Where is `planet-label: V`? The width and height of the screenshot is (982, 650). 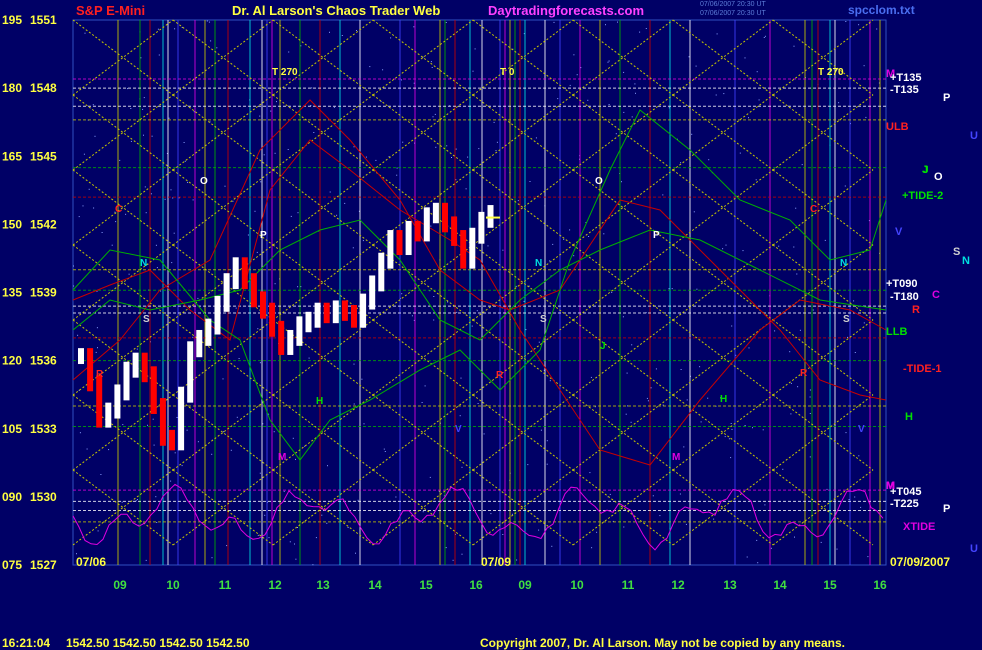
planet-label: V is located at coordinates (861, 429).